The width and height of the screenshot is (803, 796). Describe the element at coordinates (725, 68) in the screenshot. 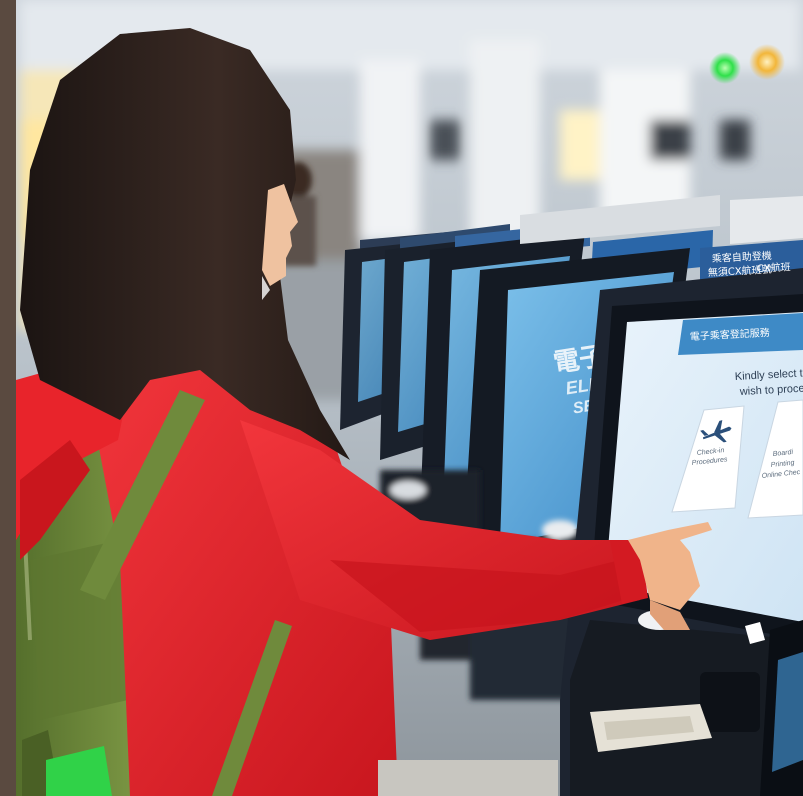

I see `green-status-light` at that location.